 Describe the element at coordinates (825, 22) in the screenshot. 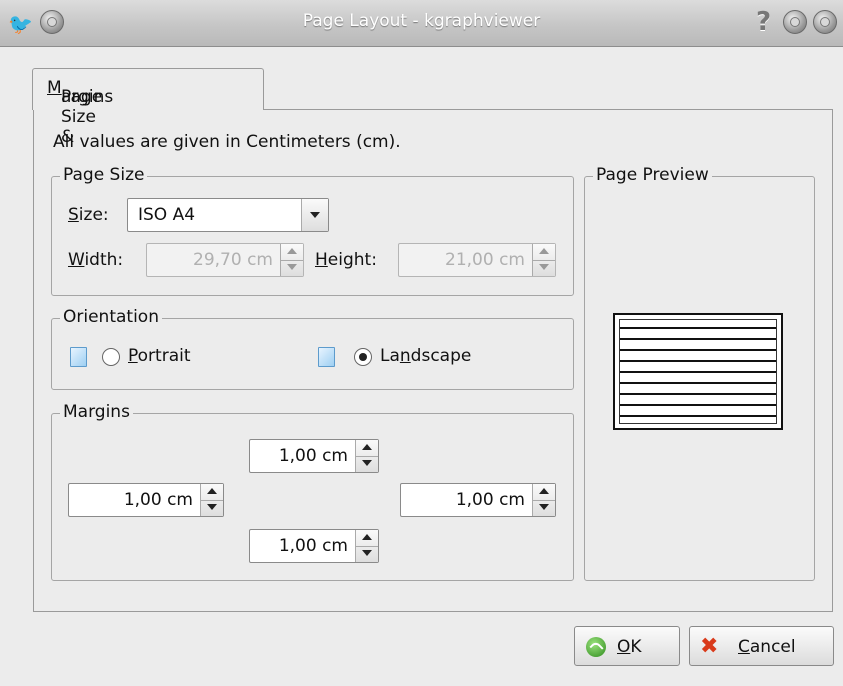

I see `close-icon` at that location.